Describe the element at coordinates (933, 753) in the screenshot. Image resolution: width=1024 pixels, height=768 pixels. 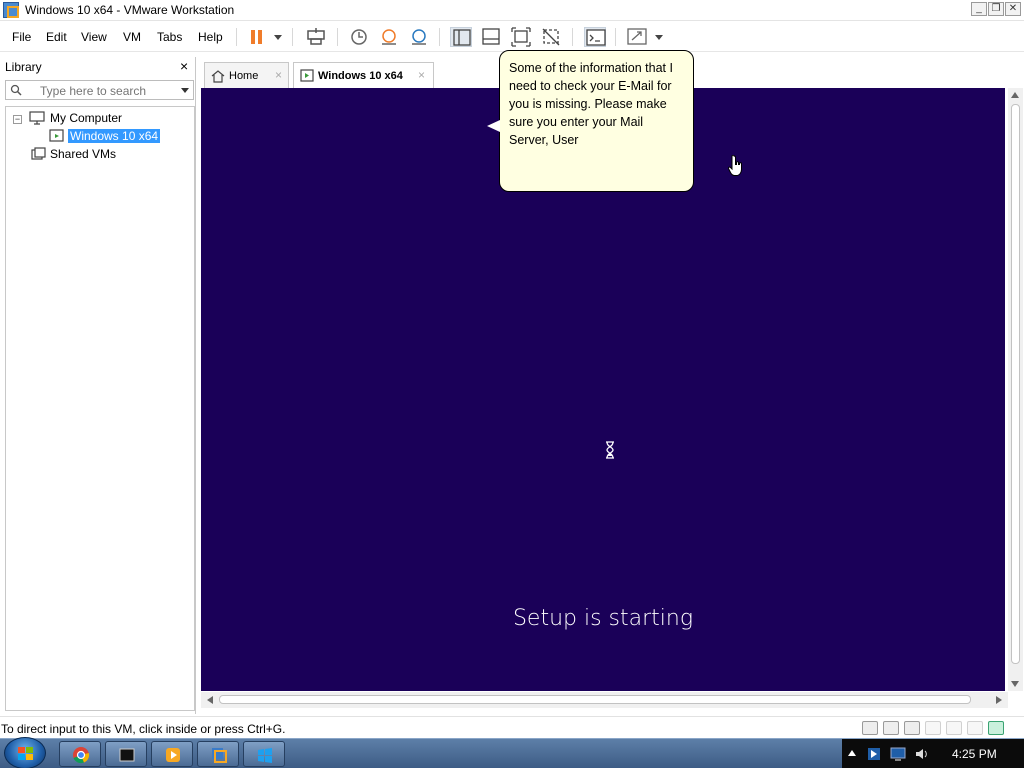
I see `system-tray: 4:25 PM` at that location.